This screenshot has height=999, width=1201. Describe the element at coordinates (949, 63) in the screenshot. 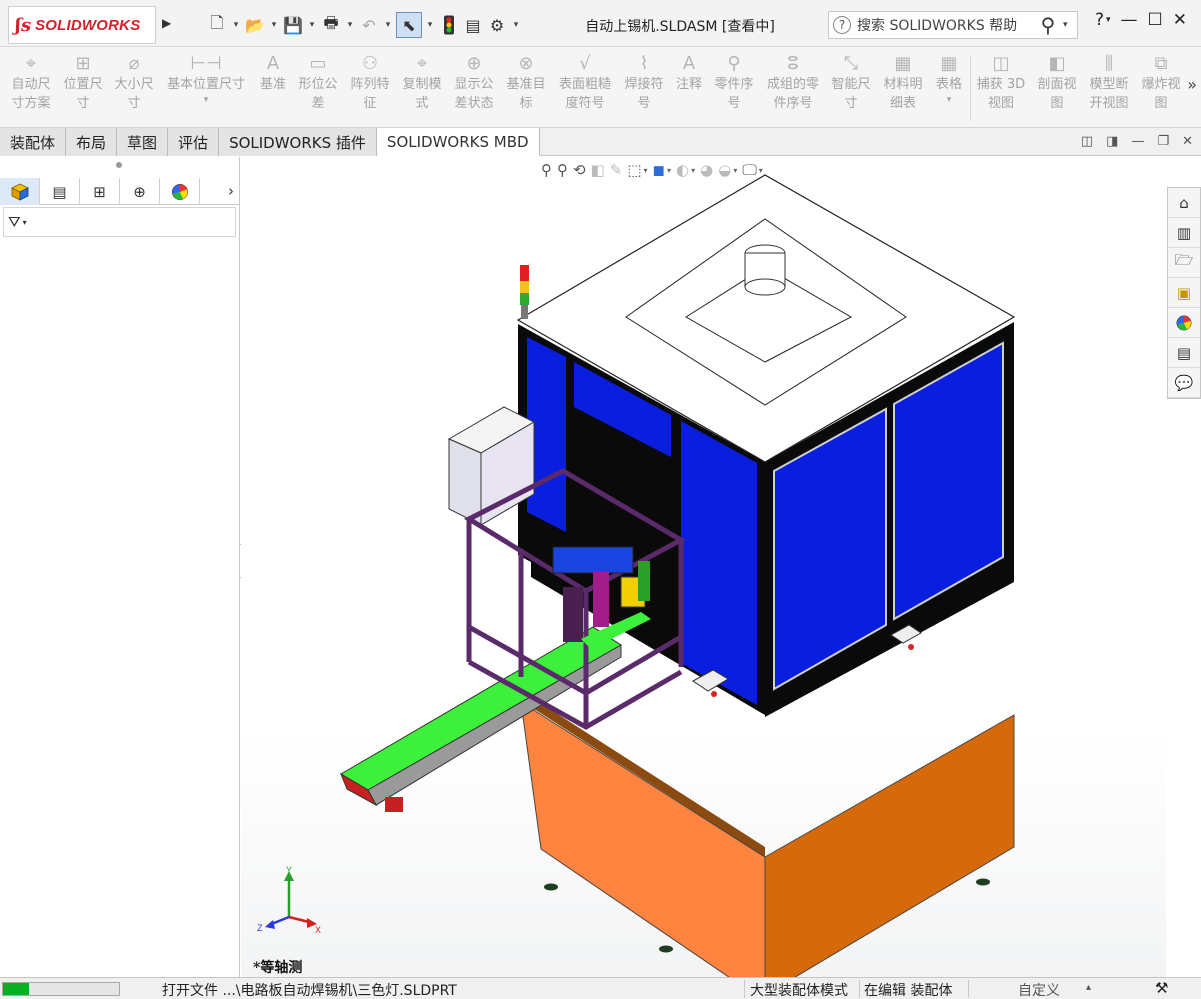

I see `table-icon: ▦` at that location.